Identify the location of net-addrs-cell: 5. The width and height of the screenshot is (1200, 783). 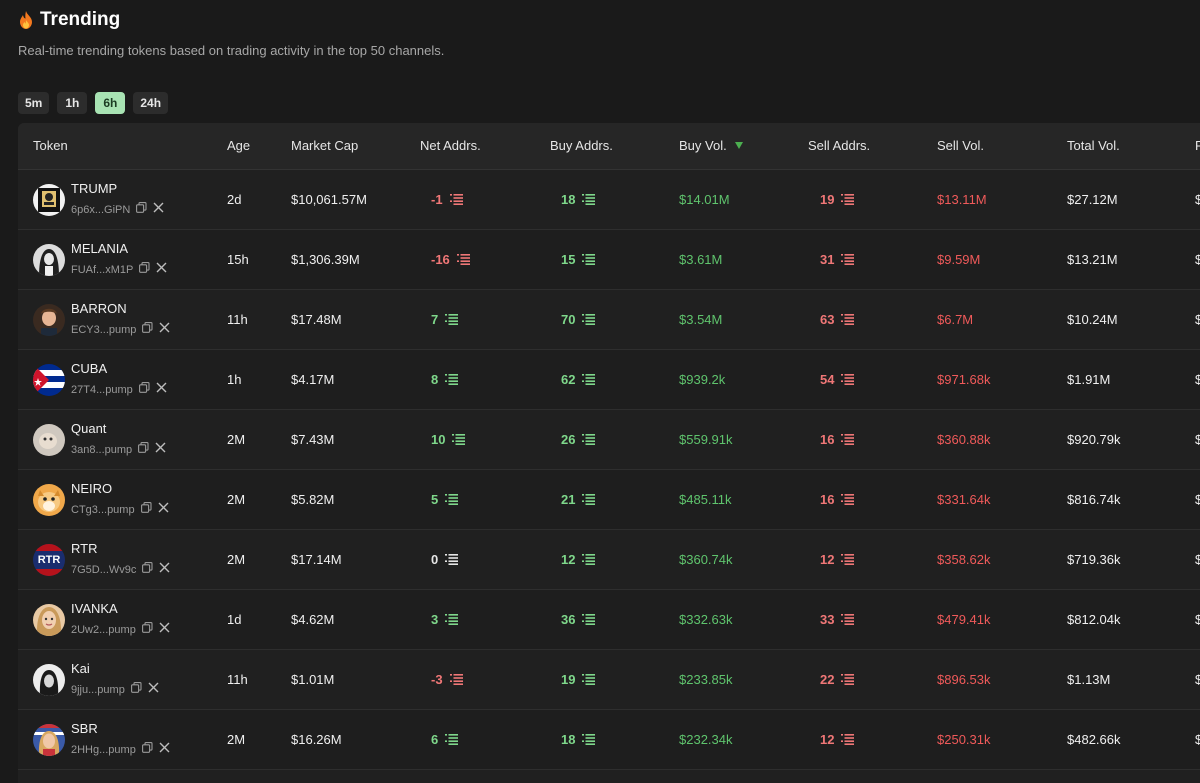
(445, 499).